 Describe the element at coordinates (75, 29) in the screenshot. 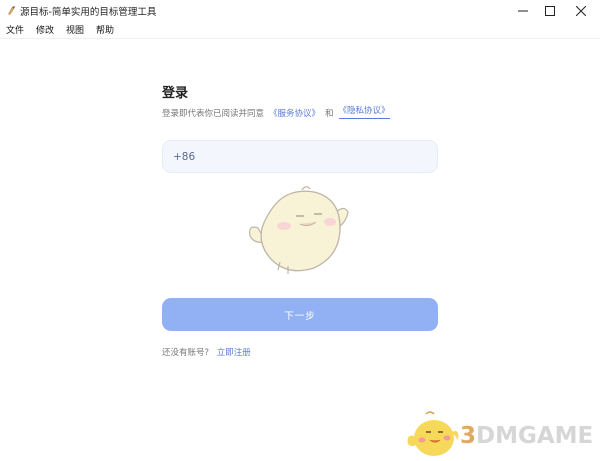

I see `menu-view: 视图` at that location.